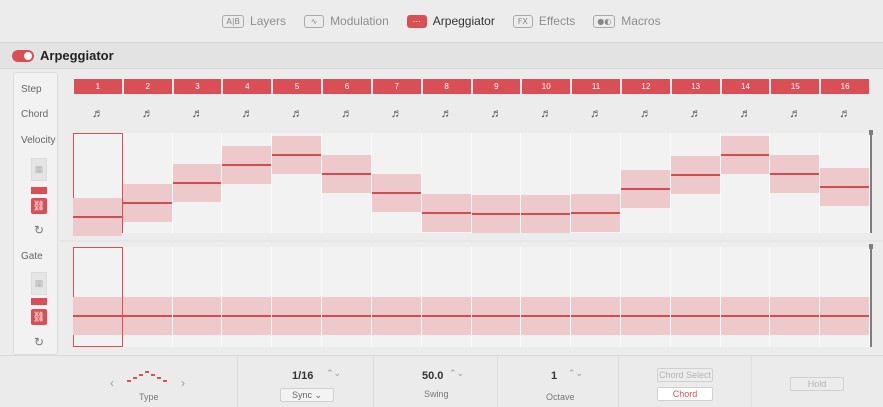 Image resolution: width=883 pixels, height=407 pixels. What do you see at coordinates (197, 86) in the screenshot?
I see `step-3: 3` at bounding box center [197, 86].